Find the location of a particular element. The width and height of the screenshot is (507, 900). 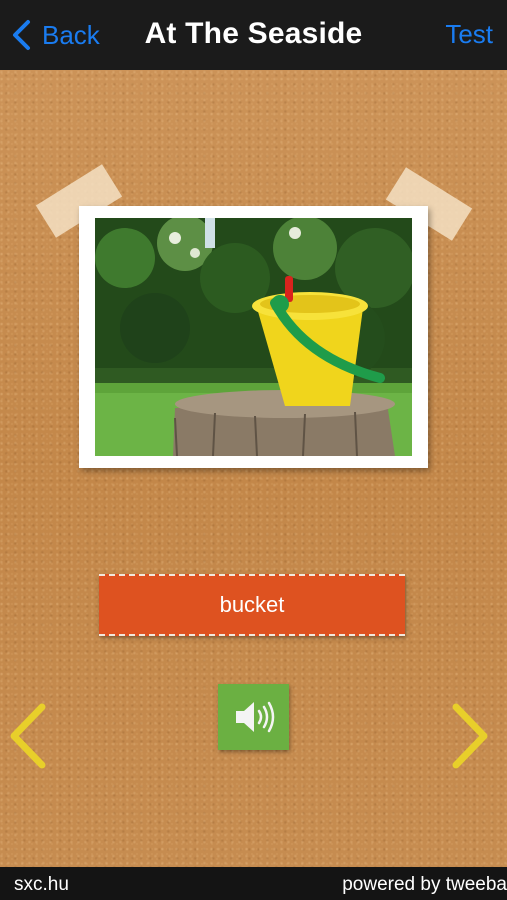

previous-card-button is located at coordinates (28, 736).